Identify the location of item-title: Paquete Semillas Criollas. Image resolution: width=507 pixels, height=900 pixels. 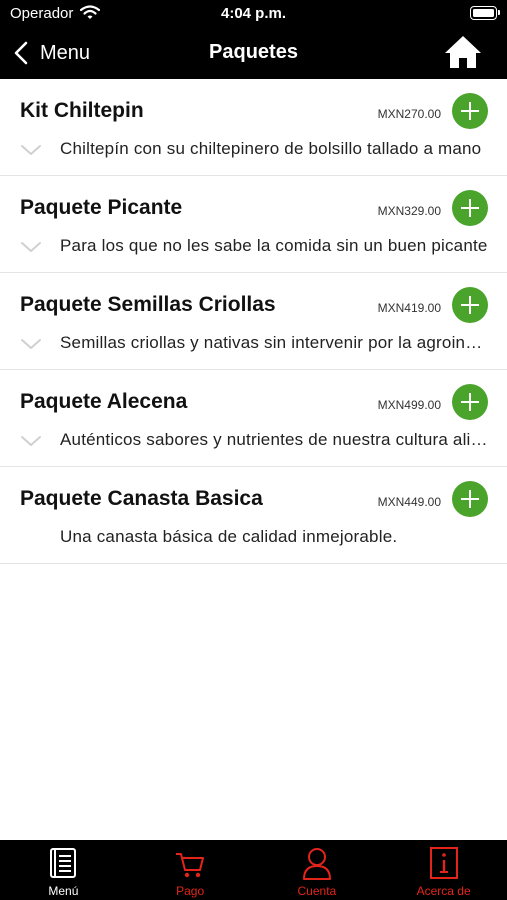
(148, 304).